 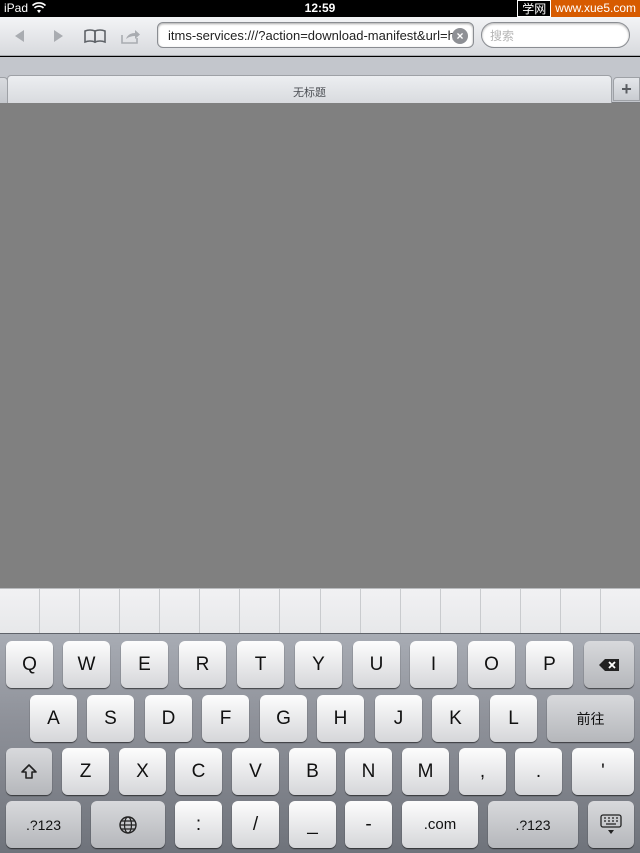 I want to click on input-candidate-bar, so click(x=320, y=610).